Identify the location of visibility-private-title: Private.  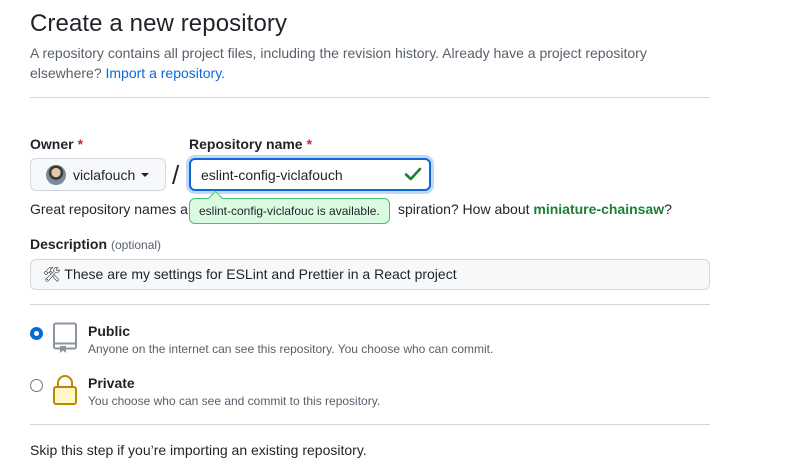
(111, 383).